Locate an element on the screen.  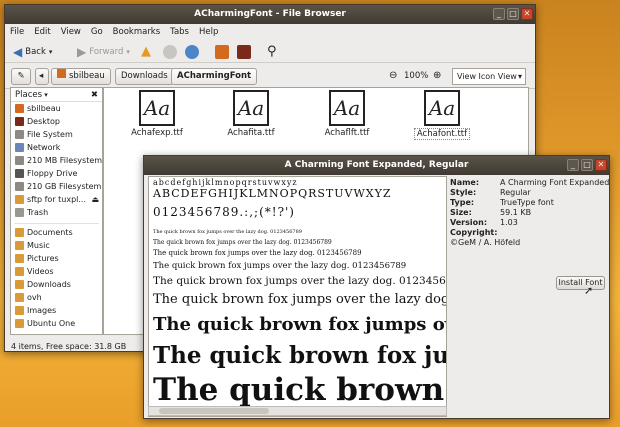
up-button: ▲ is located at coordinates (146, 52).